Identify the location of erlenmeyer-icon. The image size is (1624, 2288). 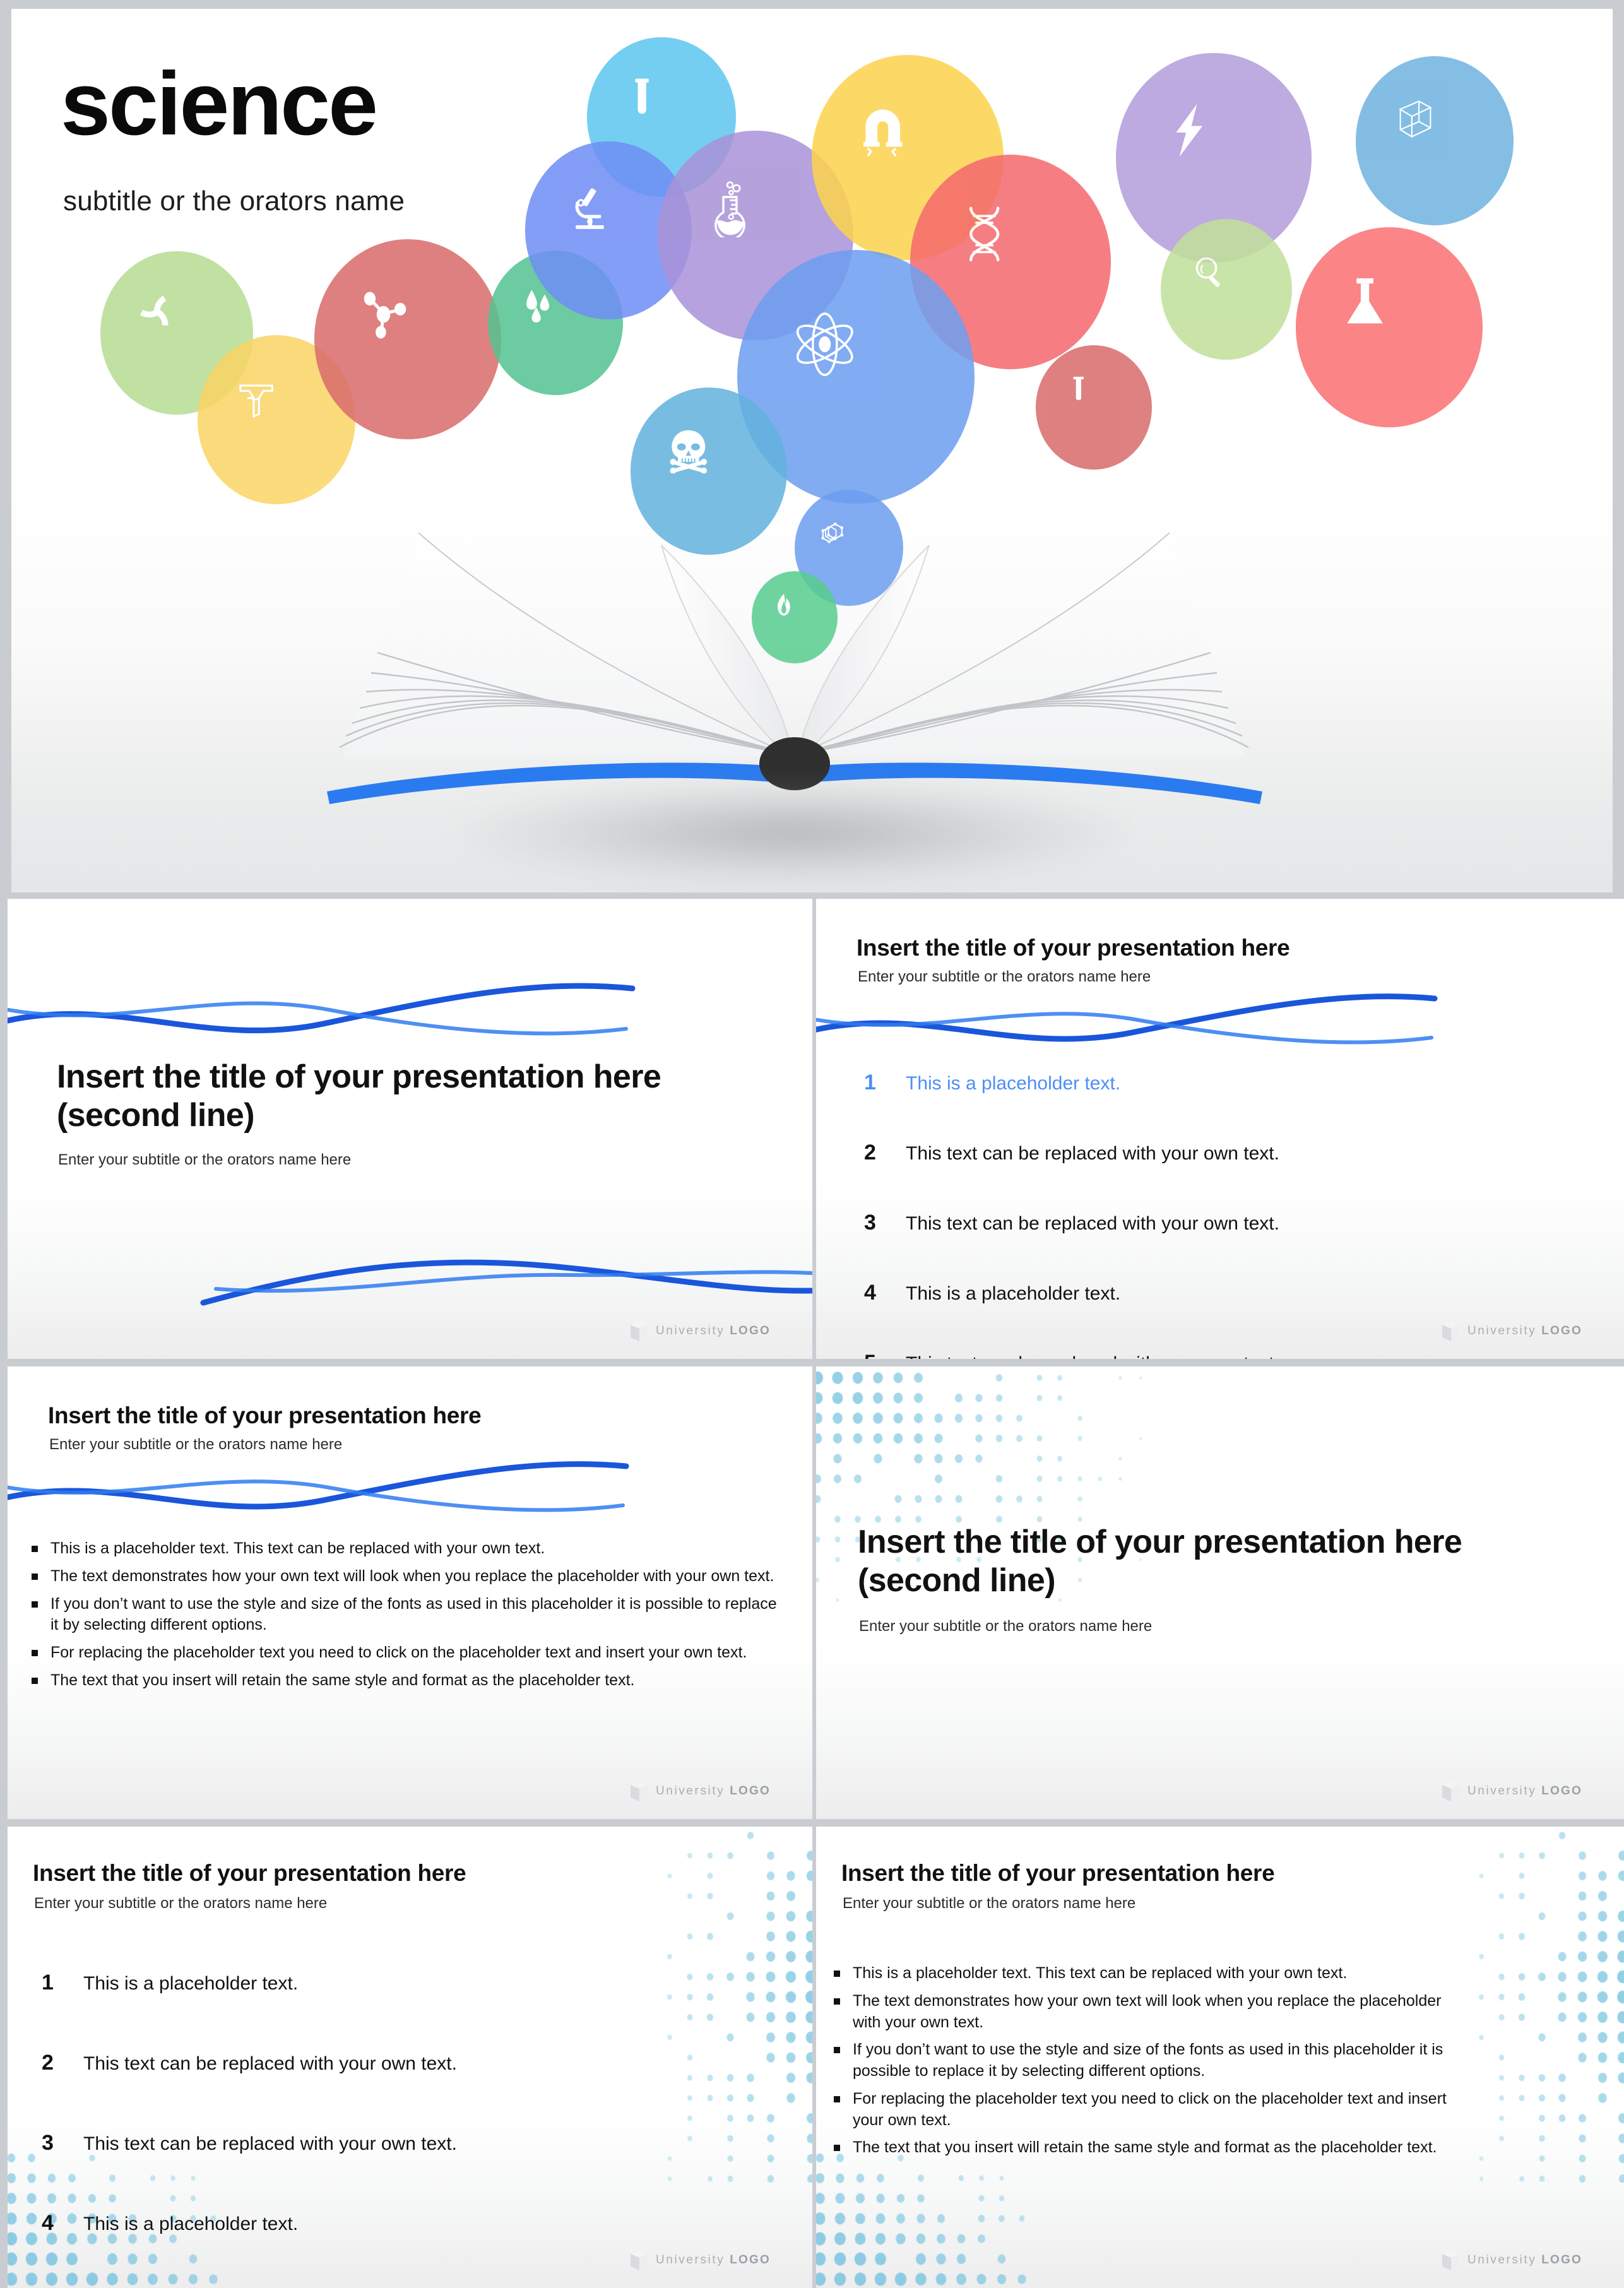
(1389, 327).